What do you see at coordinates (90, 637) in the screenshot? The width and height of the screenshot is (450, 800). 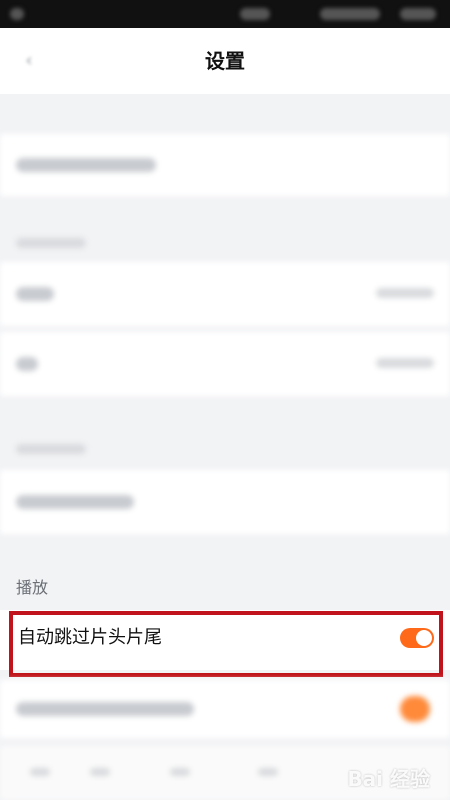 I see `setting-label: 自动跳过片头片尾` at bounding box center [90, 637].